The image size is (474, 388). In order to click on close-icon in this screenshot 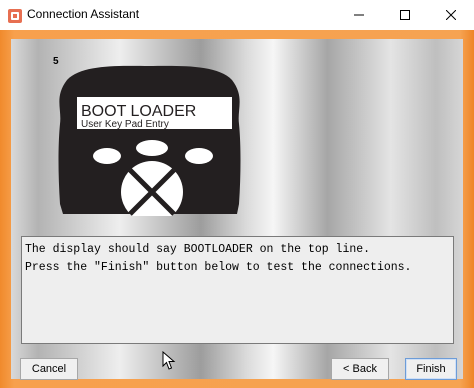, I will do `click(451, 15)`.